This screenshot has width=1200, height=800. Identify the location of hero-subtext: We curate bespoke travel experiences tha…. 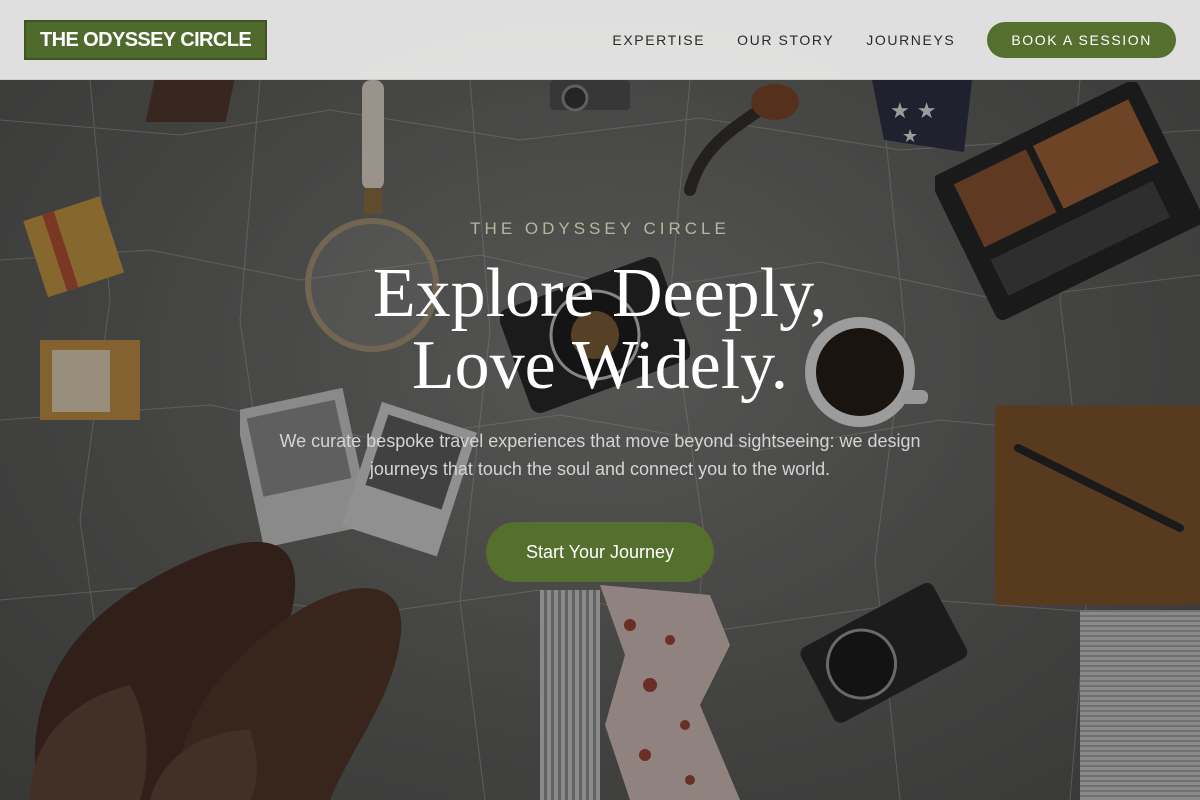
(600, 455).